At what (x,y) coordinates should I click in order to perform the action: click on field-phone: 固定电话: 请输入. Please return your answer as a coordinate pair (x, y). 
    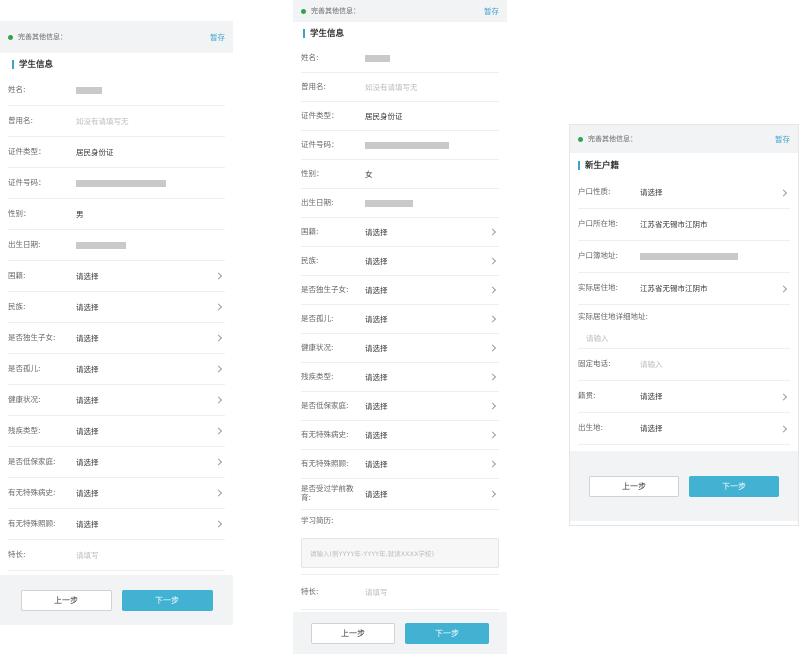
    Looking at the image, I should click on (684, 365).